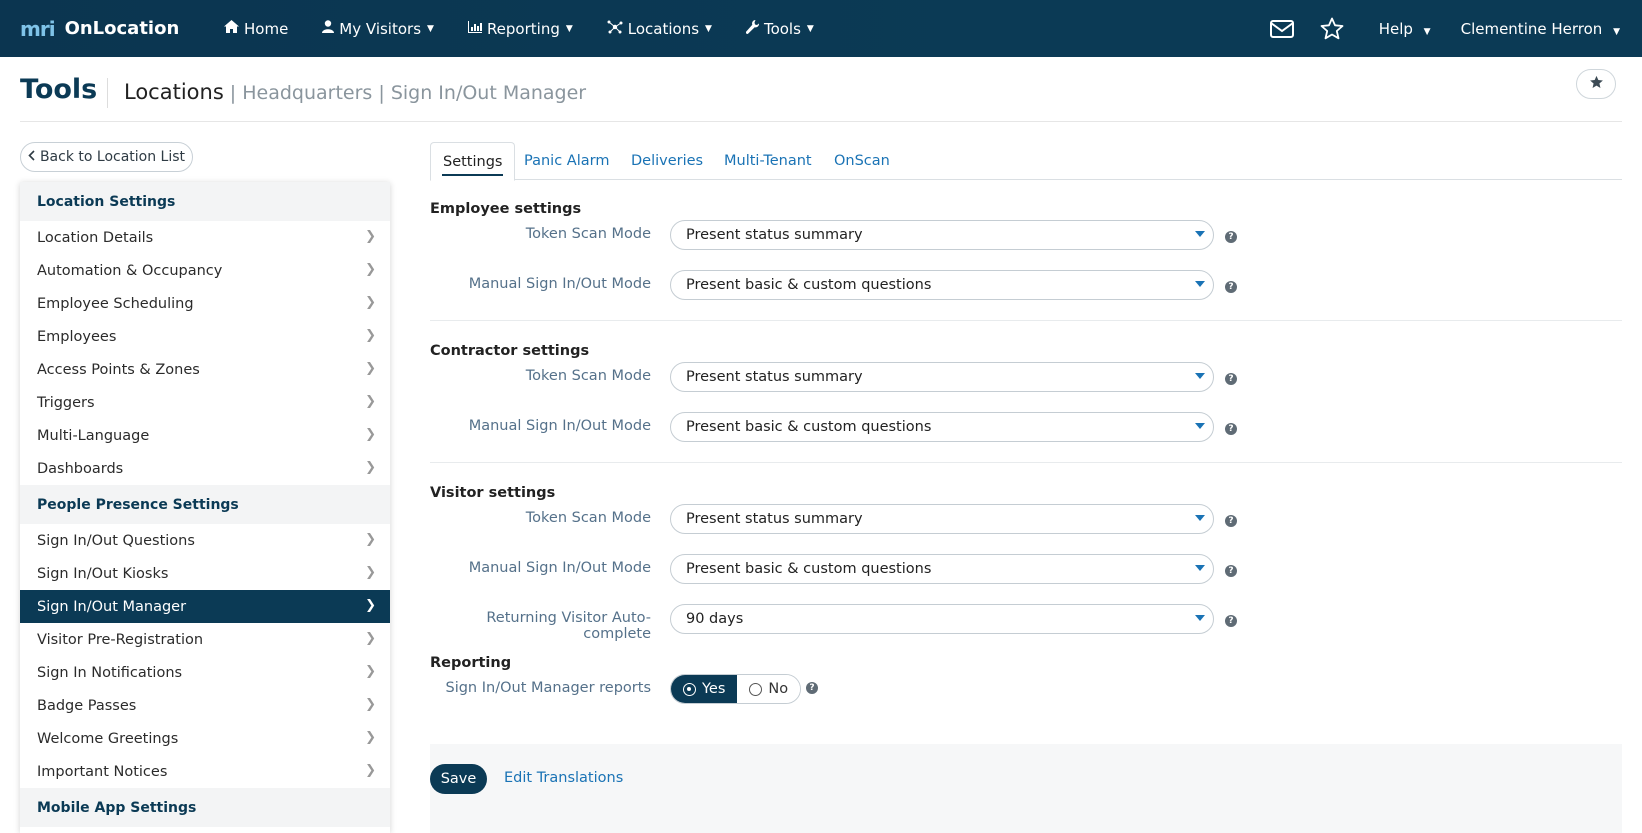 The width and height of the screenshot is (1642, 833). Describe the element at coordinates (231, 28) in the screenshot. I see `home-icon` at that location.